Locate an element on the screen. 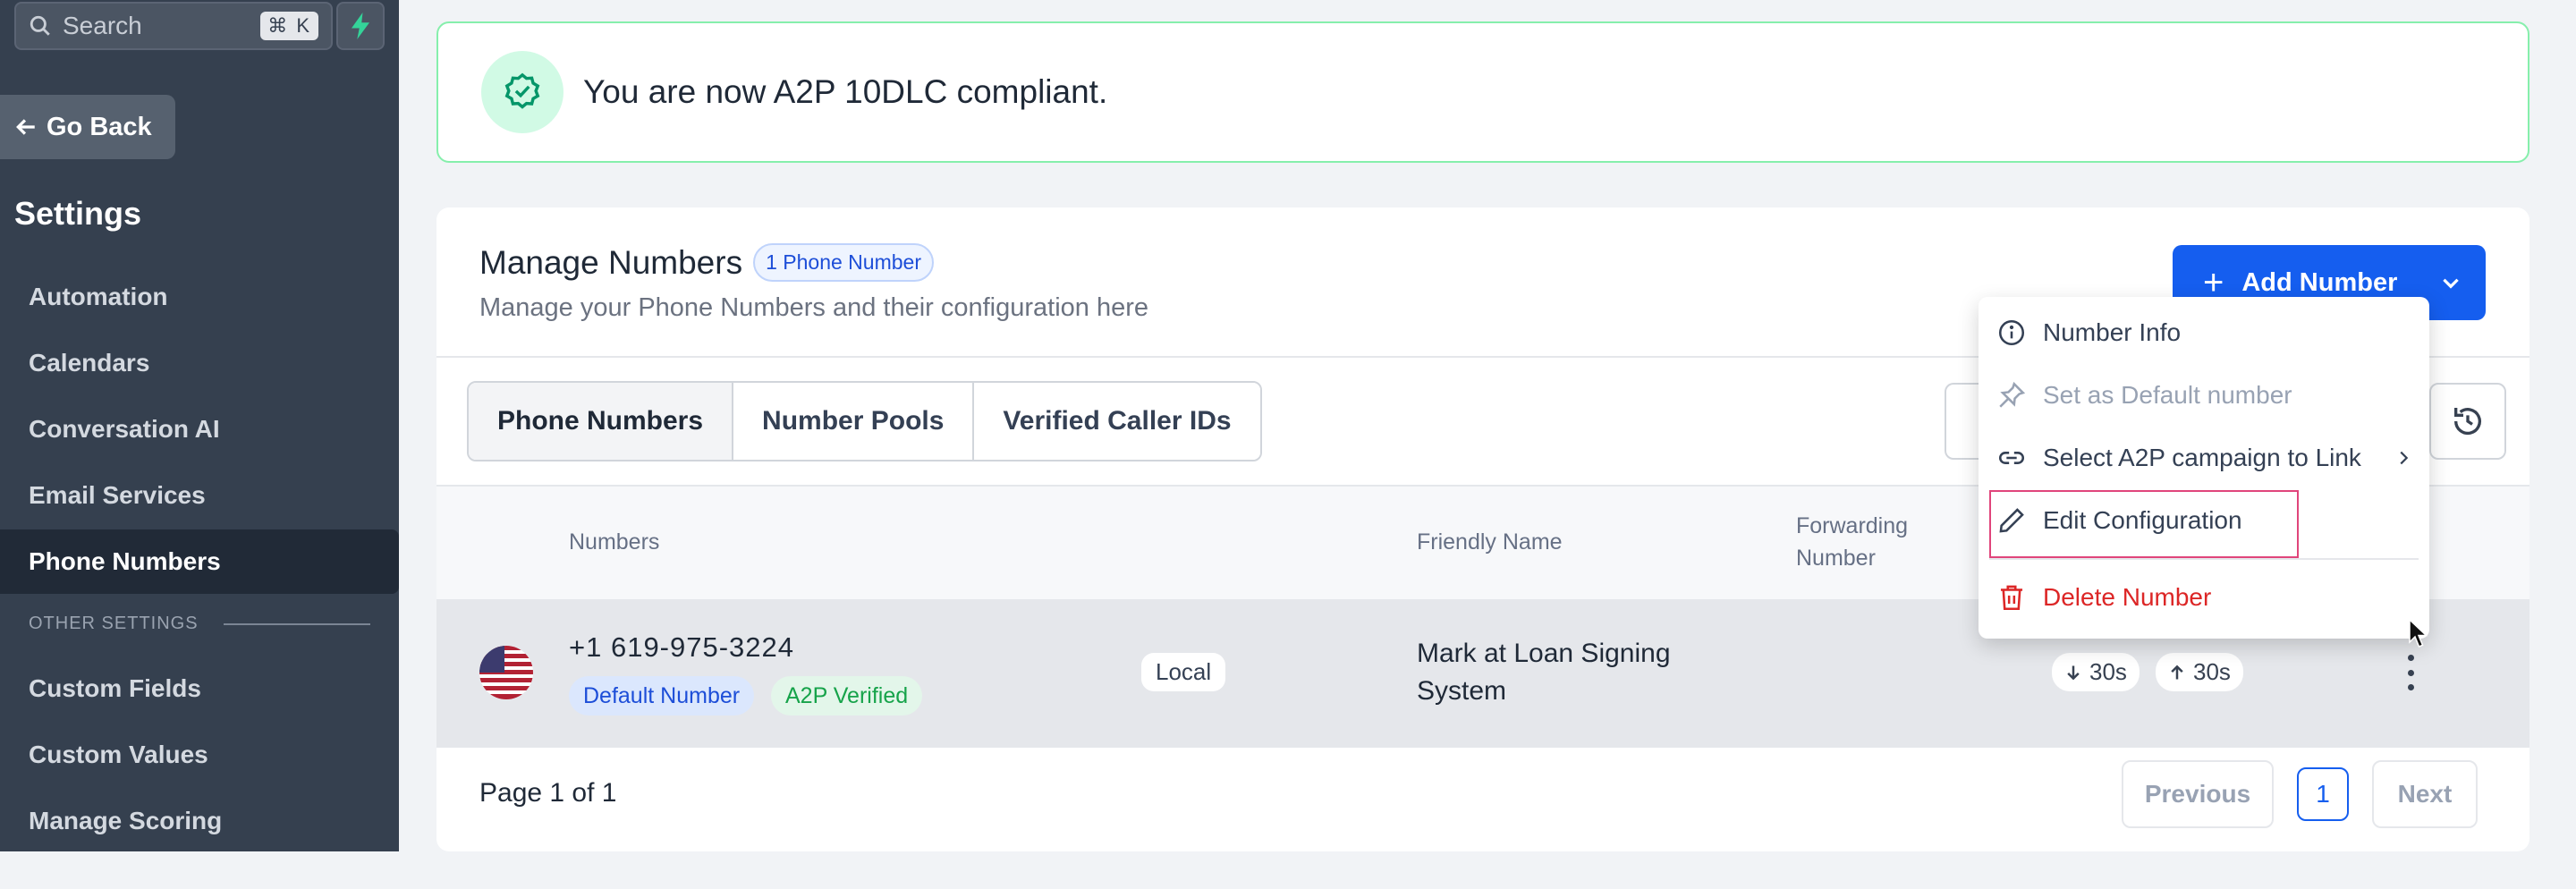 The image size is (2576, 889). table-bottom-divider is located at coordinates (1482, 747).